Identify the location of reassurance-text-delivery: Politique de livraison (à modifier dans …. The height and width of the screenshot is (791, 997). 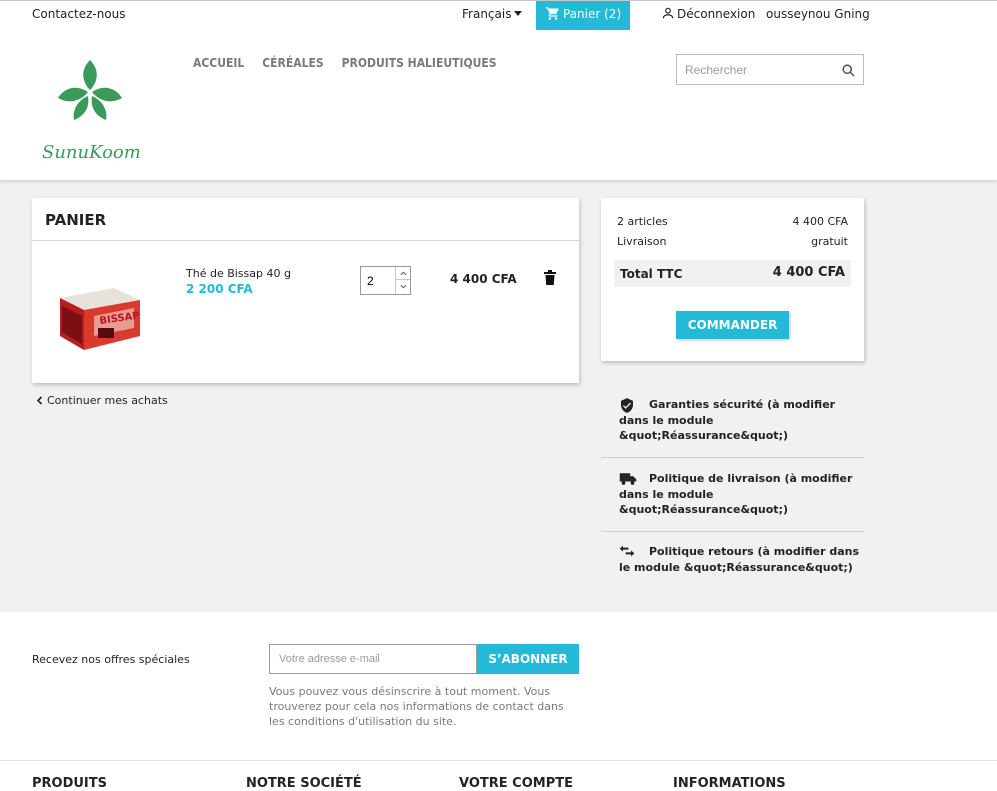
(736, 494).